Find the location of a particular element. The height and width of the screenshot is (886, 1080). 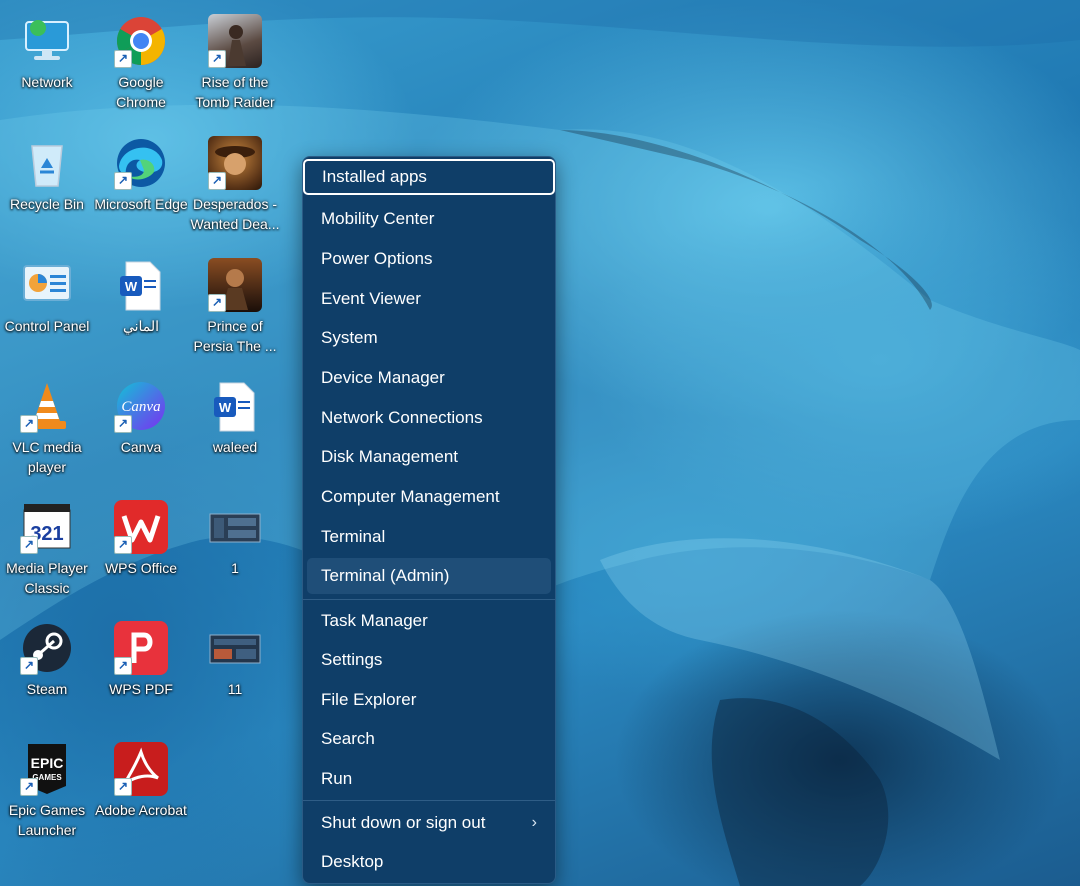

desktop-icon-label: WPS PDF is located at coordinates (141, 689).